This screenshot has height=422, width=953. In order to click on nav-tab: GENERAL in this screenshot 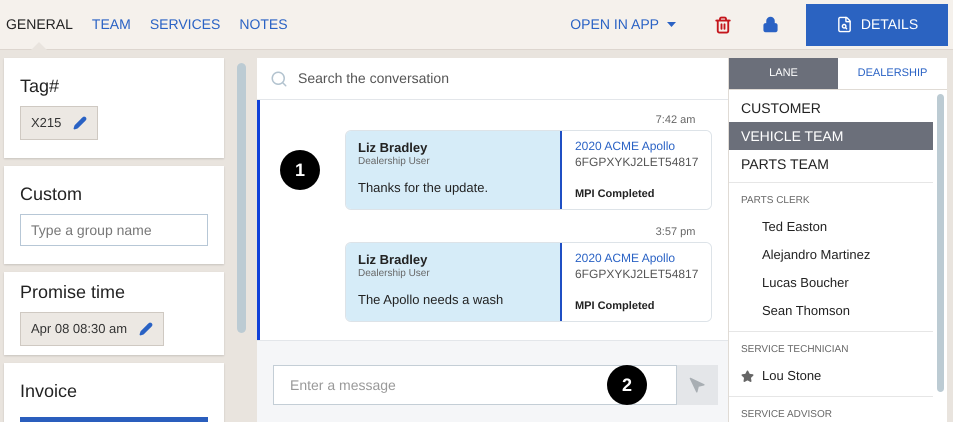, I will do `click(39, 24)`.